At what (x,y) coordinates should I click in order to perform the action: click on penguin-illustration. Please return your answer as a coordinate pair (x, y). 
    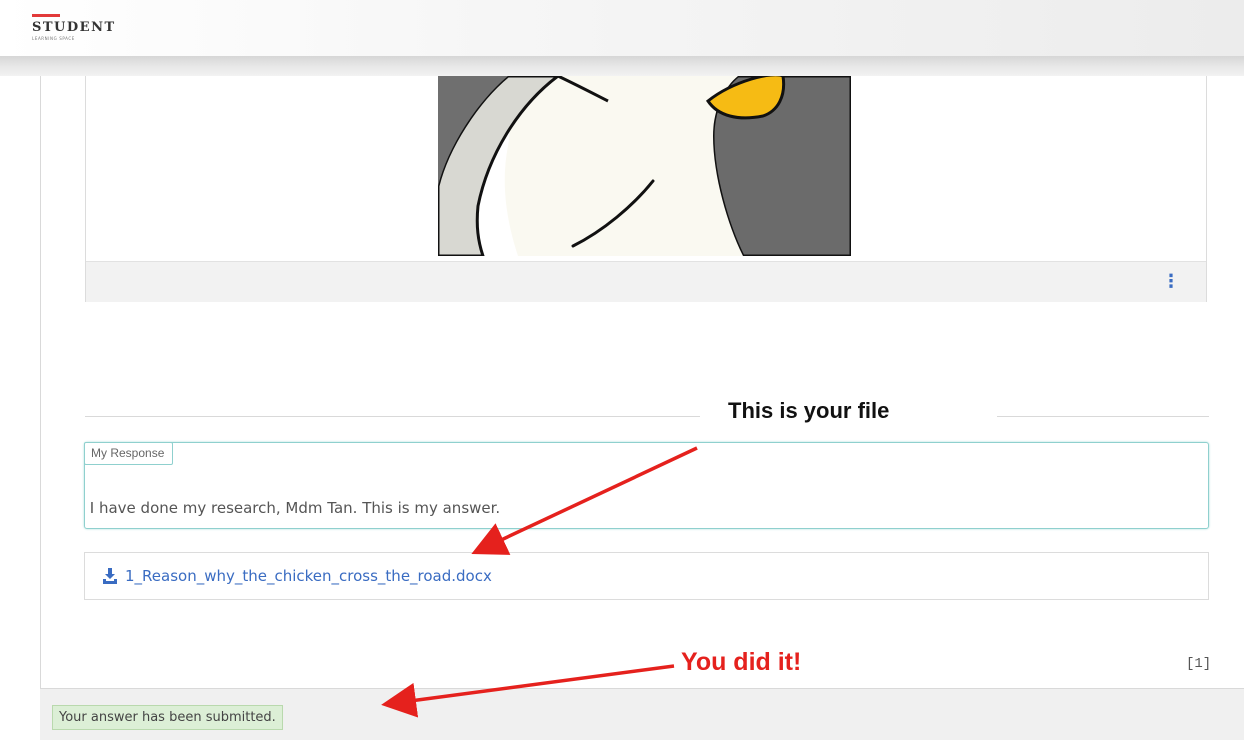
    Looking at the image, I should click on (644, 166).